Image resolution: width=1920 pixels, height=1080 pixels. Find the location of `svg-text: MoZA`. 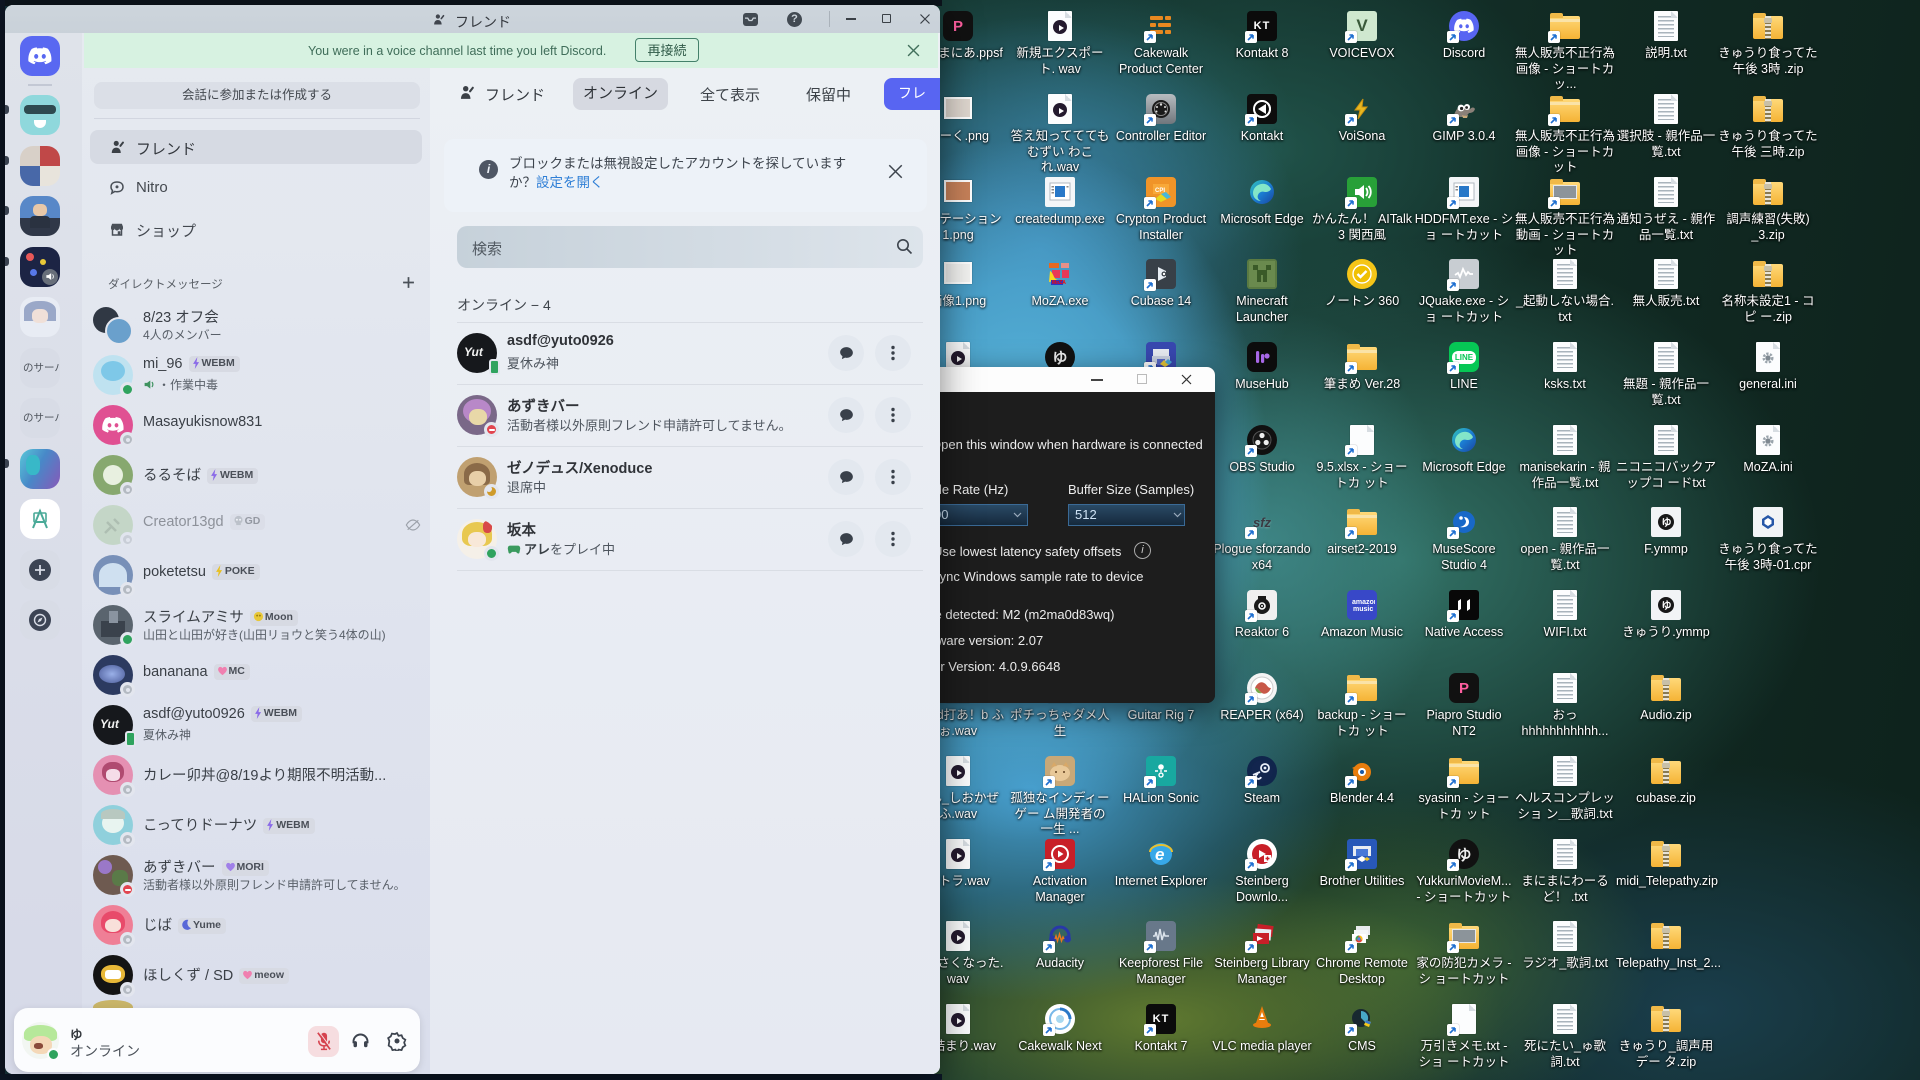

svg-text: MoZA is located at coordinates (1059, 283).